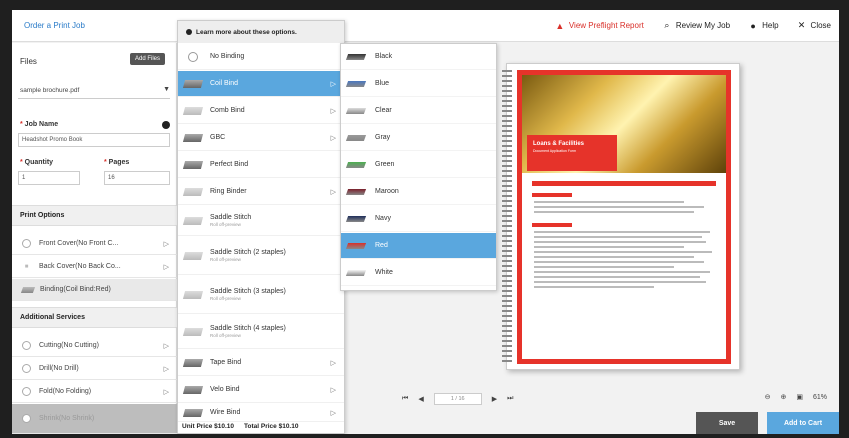  I want to click on color-navy: Navy, so click(418, 219).